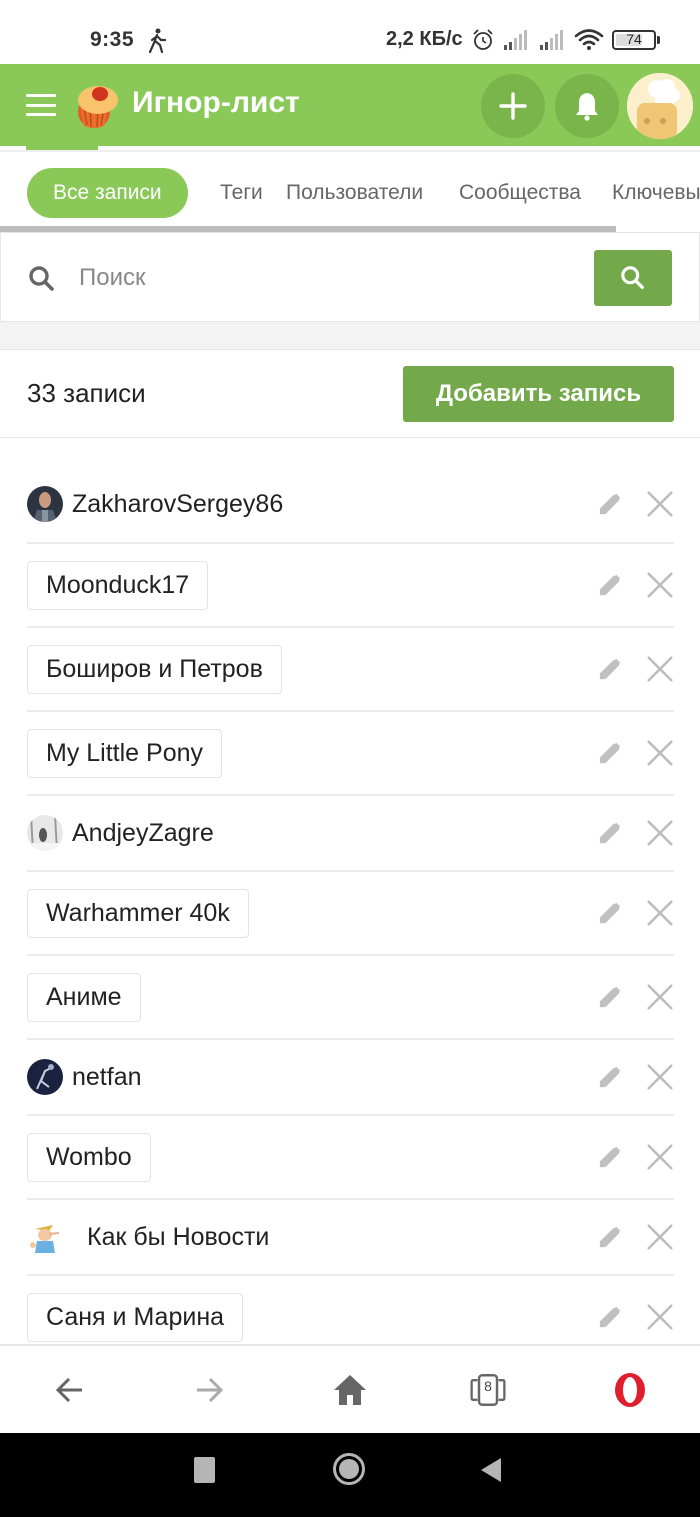 Image resolution: width=700 pixels, height=1517 pixels. Describe the element at coordinates (350, 754) in the screenshot. I see `list-item: My Little Pony` at that location.